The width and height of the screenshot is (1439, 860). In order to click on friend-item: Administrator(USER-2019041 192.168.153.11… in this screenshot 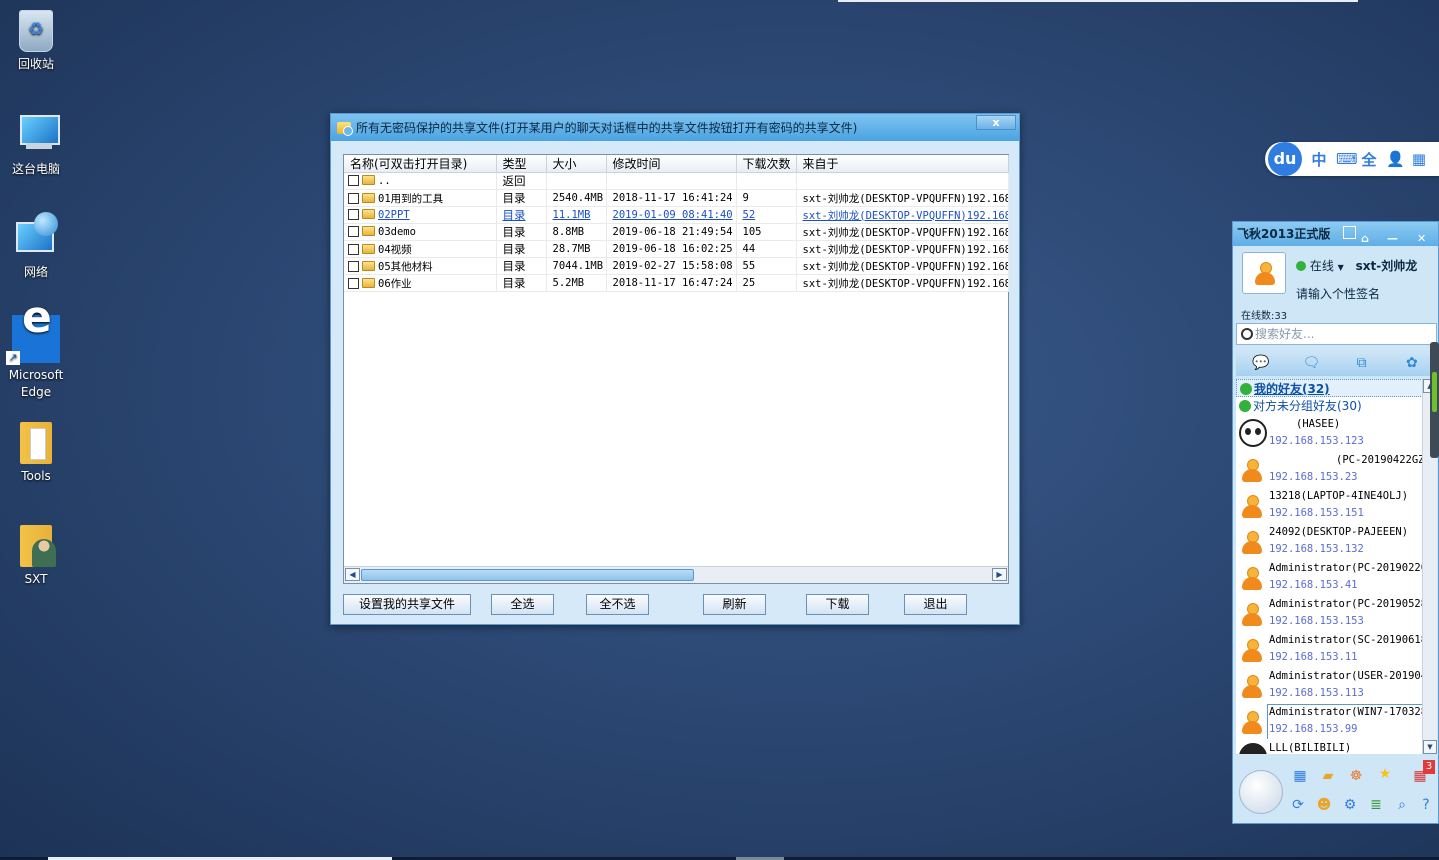, I will do `click(1336, 685)`.